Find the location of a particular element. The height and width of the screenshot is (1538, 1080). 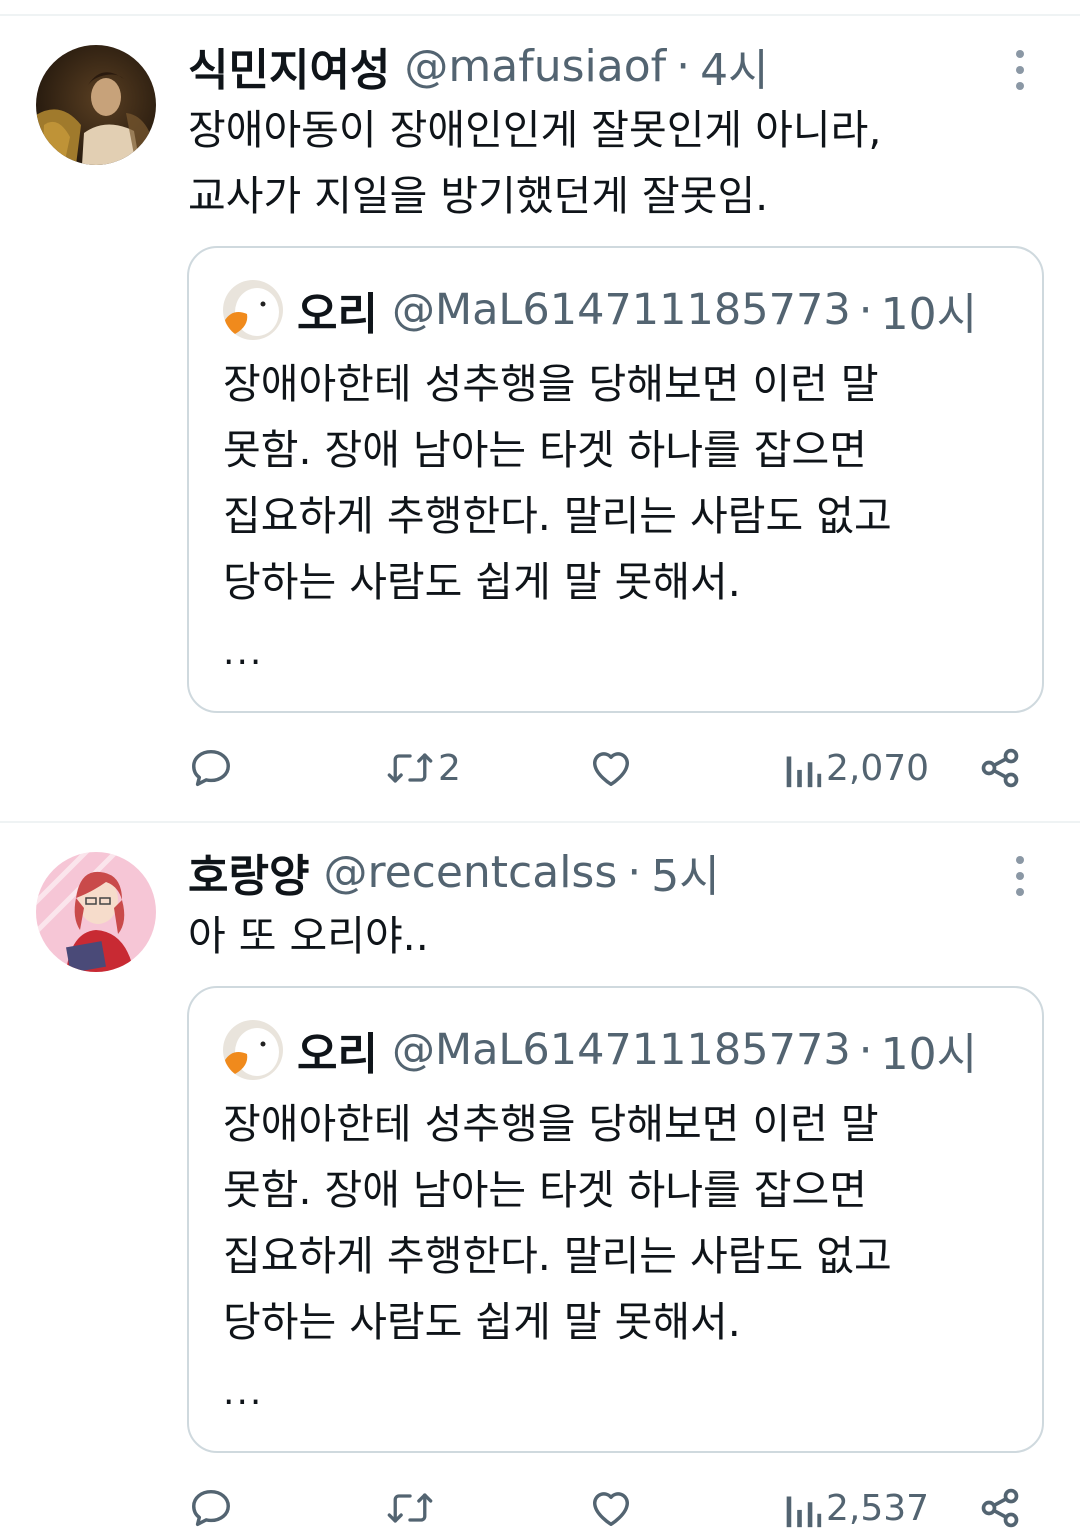

tweet-text: 아 또 오리야.. is located at coordinates (618, 936).